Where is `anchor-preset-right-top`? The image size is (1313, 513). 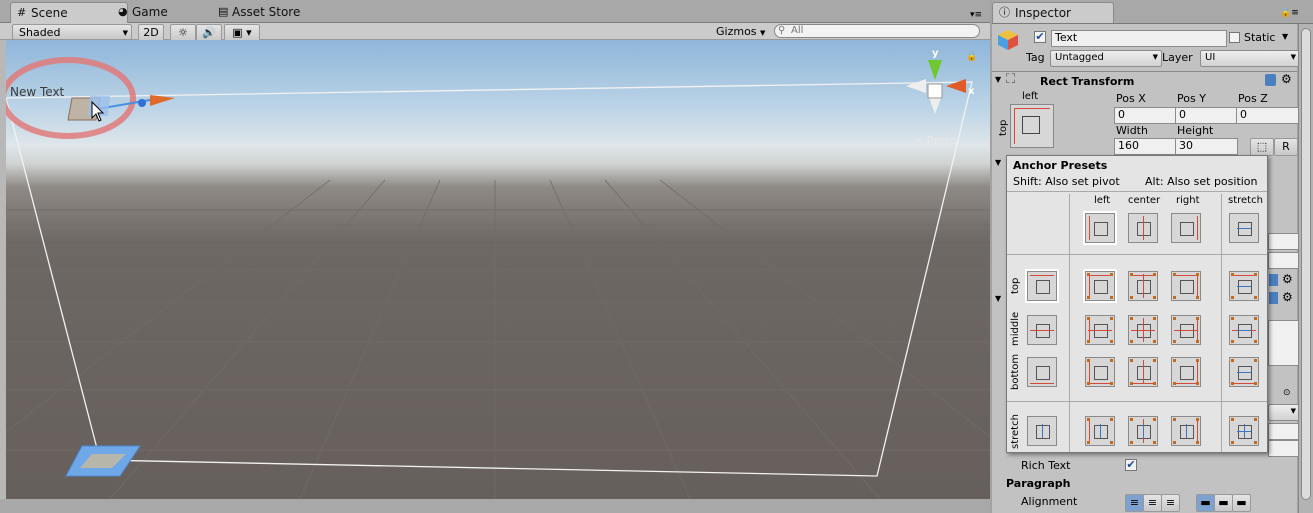
anchor-preset-right-top is located at coordinates (1186, 286).